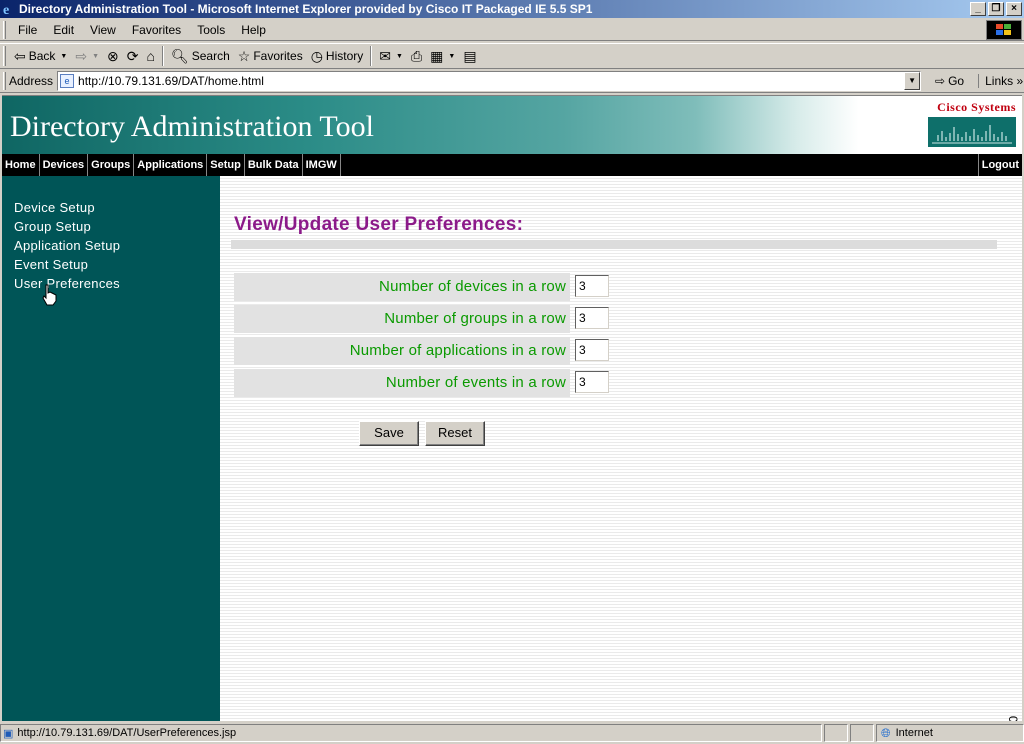  I want to click on favorites-label: Favorites, so click(278, 56).